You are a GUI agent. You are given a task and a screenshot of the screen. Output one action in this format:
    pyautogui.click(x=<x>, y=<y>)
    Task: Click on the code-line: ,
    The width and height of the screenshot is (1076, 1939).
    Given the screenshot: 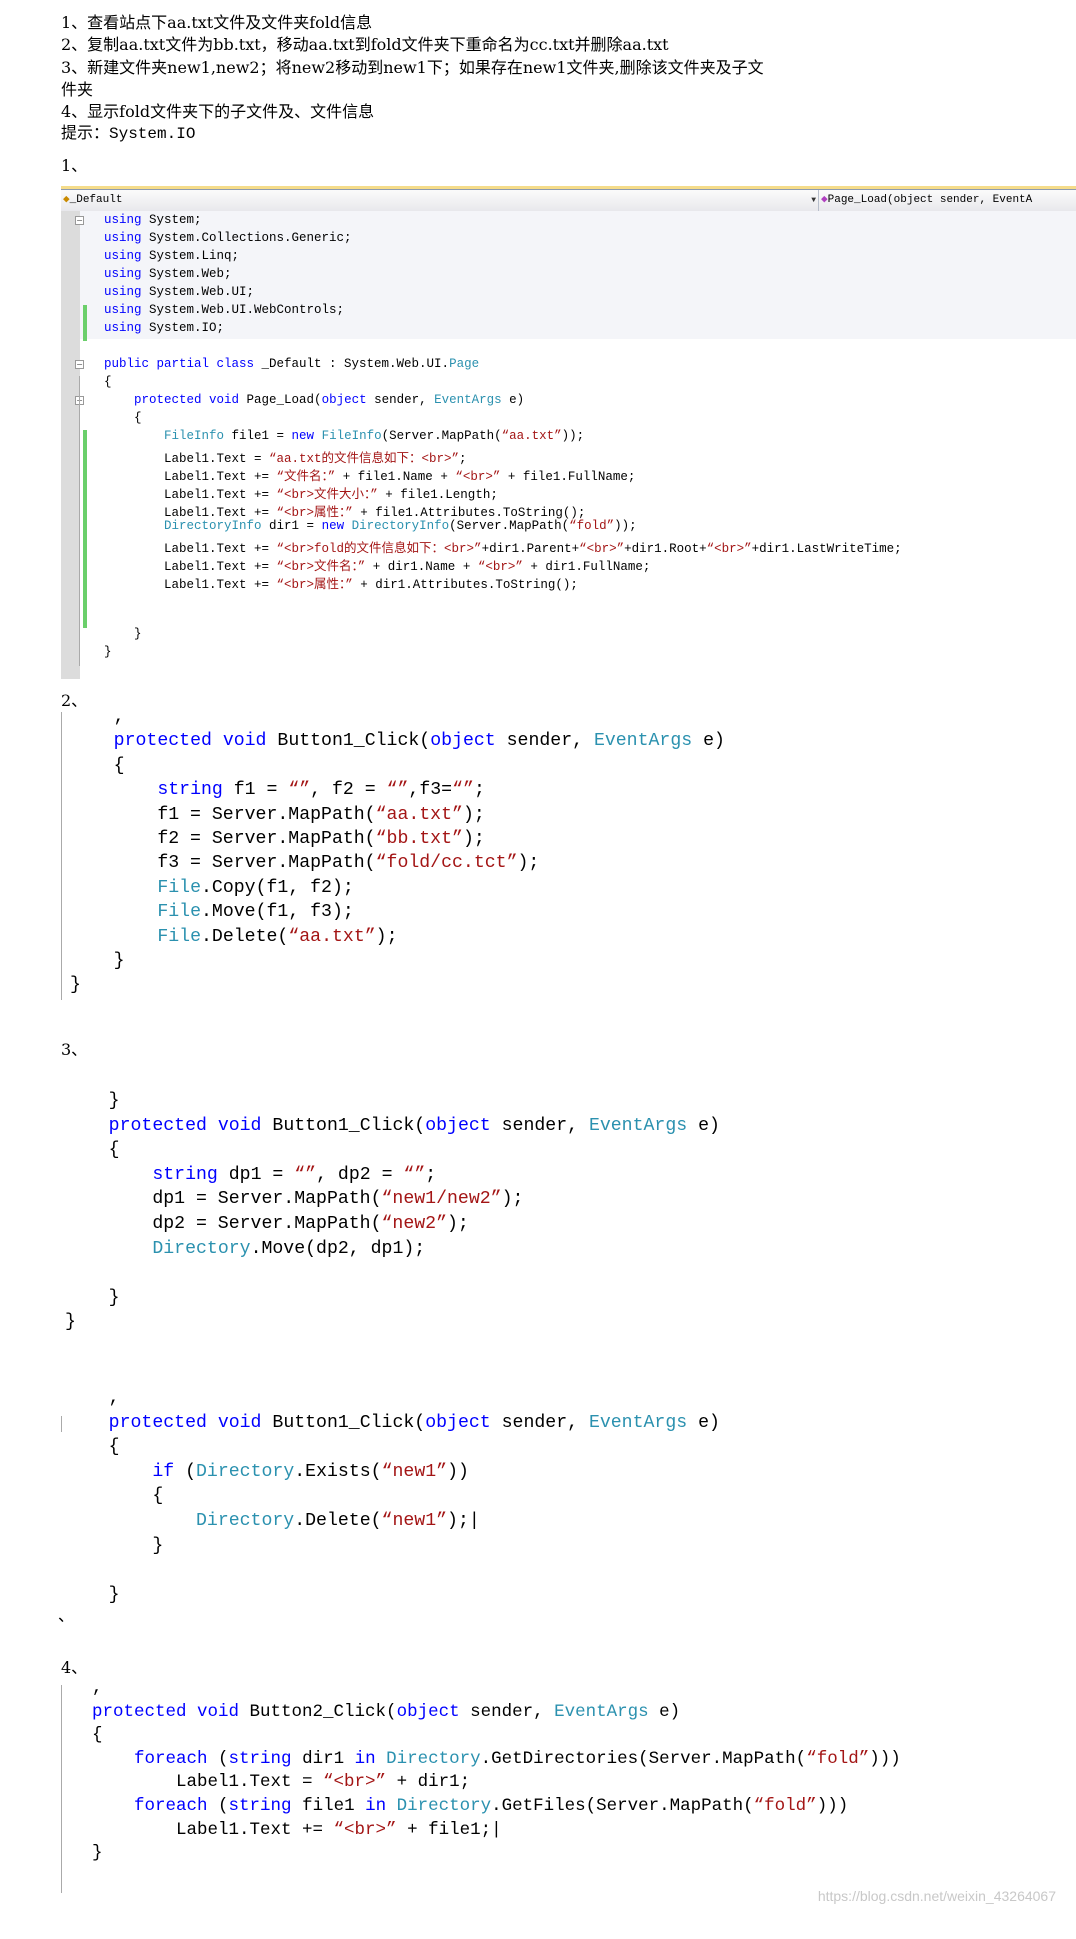 What is the action you would take?
    pyautogui.click(x=97, y=1688)
    